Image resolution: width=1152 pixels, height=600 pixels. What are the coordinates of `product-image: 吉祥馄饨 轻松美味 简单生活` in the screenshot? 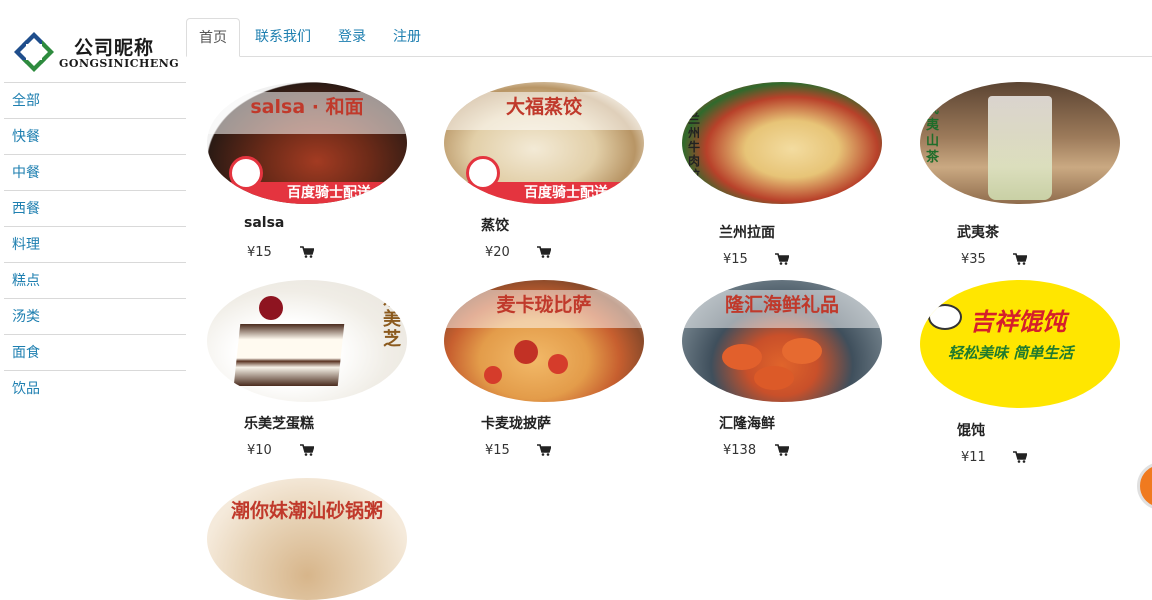 It's located at (1020, 344).